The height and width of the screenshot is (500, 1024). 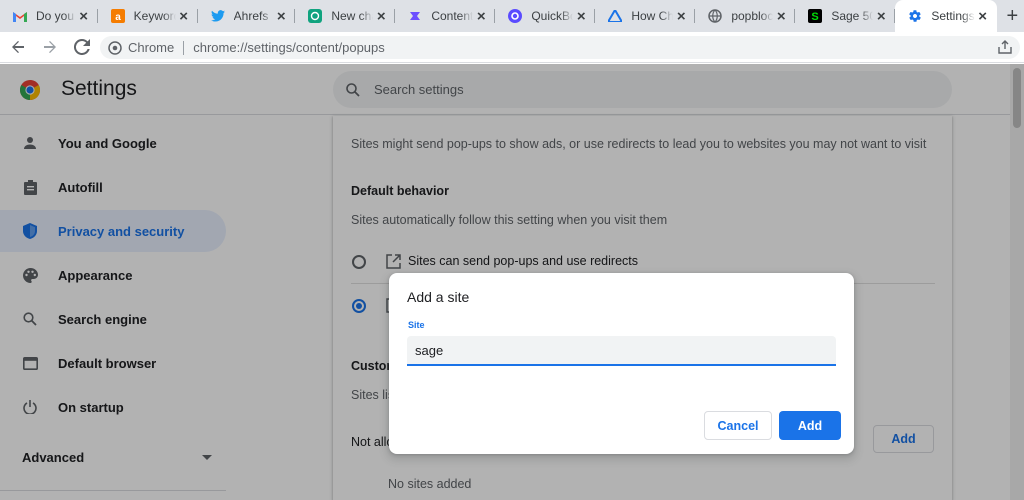 What do you see at coordinates (1012, 16) in the screenshot?
I see `new-tab-button: +` at bounding box center [1012, 16].